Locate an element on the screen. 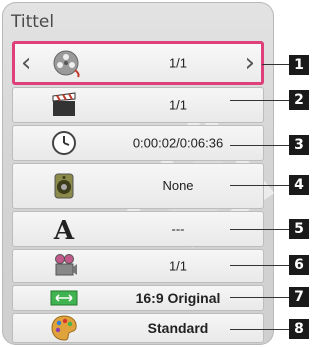  menu-row-picture-mode: Standard is located at coordinates (138, 328).